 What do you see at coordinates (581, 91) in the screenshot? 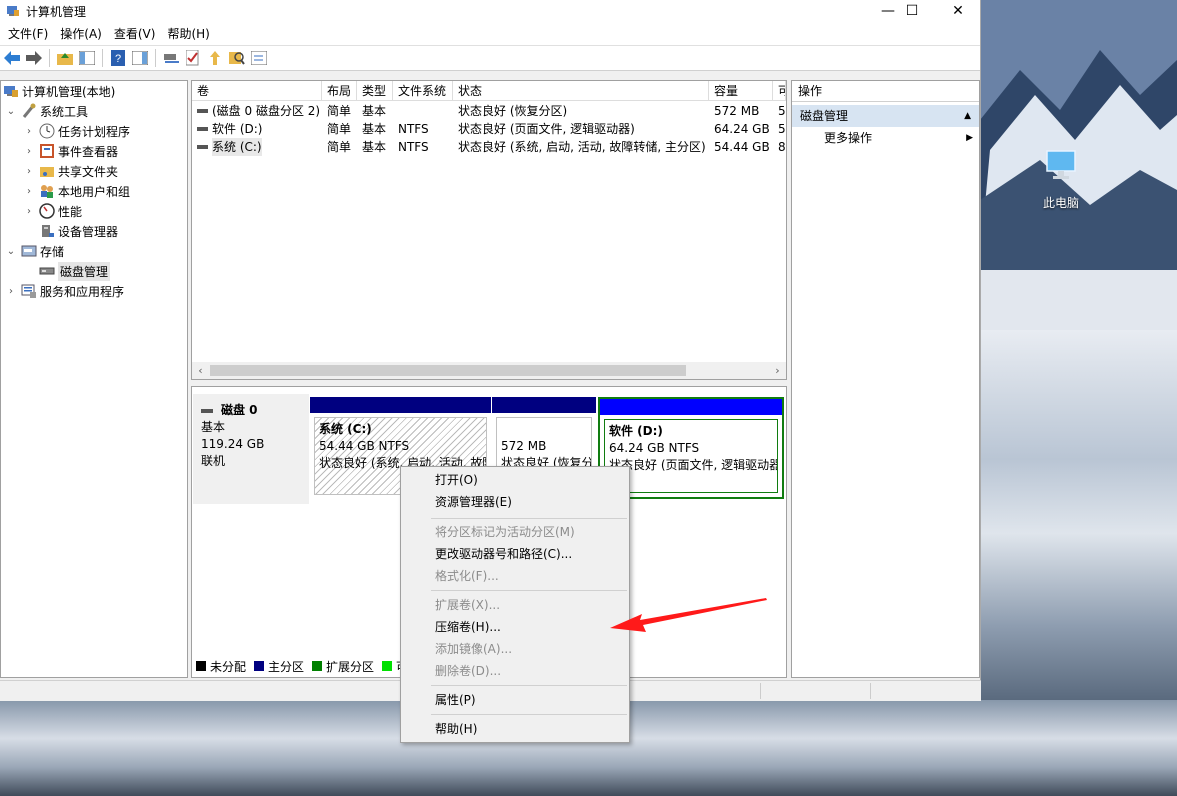
I see `column-header-status: 状态` at bounding box center [581, 91].